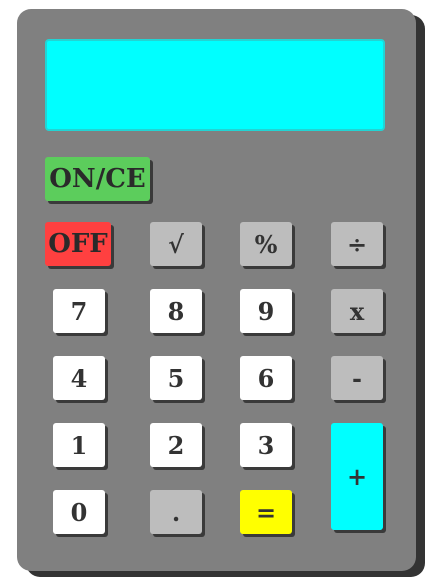 Image resolution: width=445 pixels, height=588 pixels. What do you see at coordinates (357, 311) in the screenshot?
I see `multiply-button: x` at bounding box center [357, 311].